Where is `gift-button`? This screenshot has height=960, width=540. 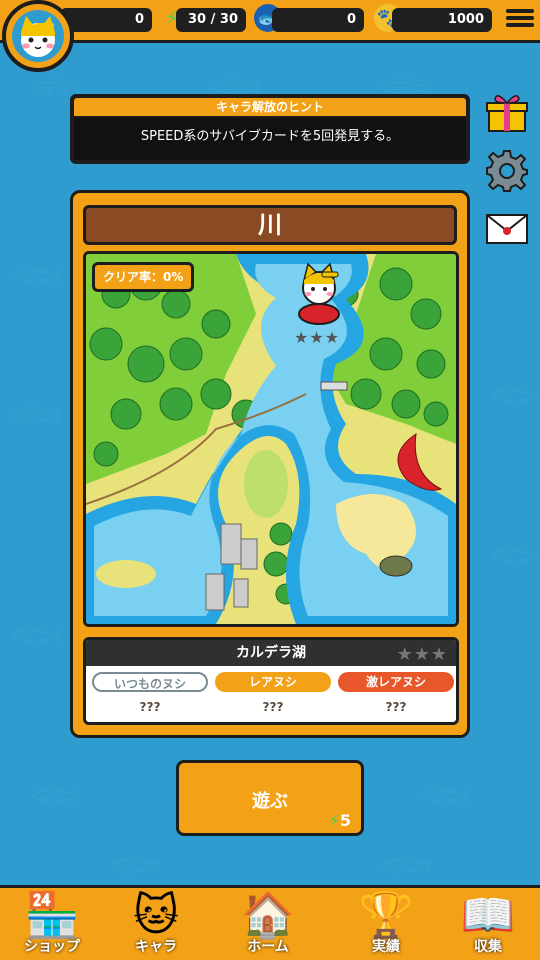 gift-button is located at coordinates (507, 113).